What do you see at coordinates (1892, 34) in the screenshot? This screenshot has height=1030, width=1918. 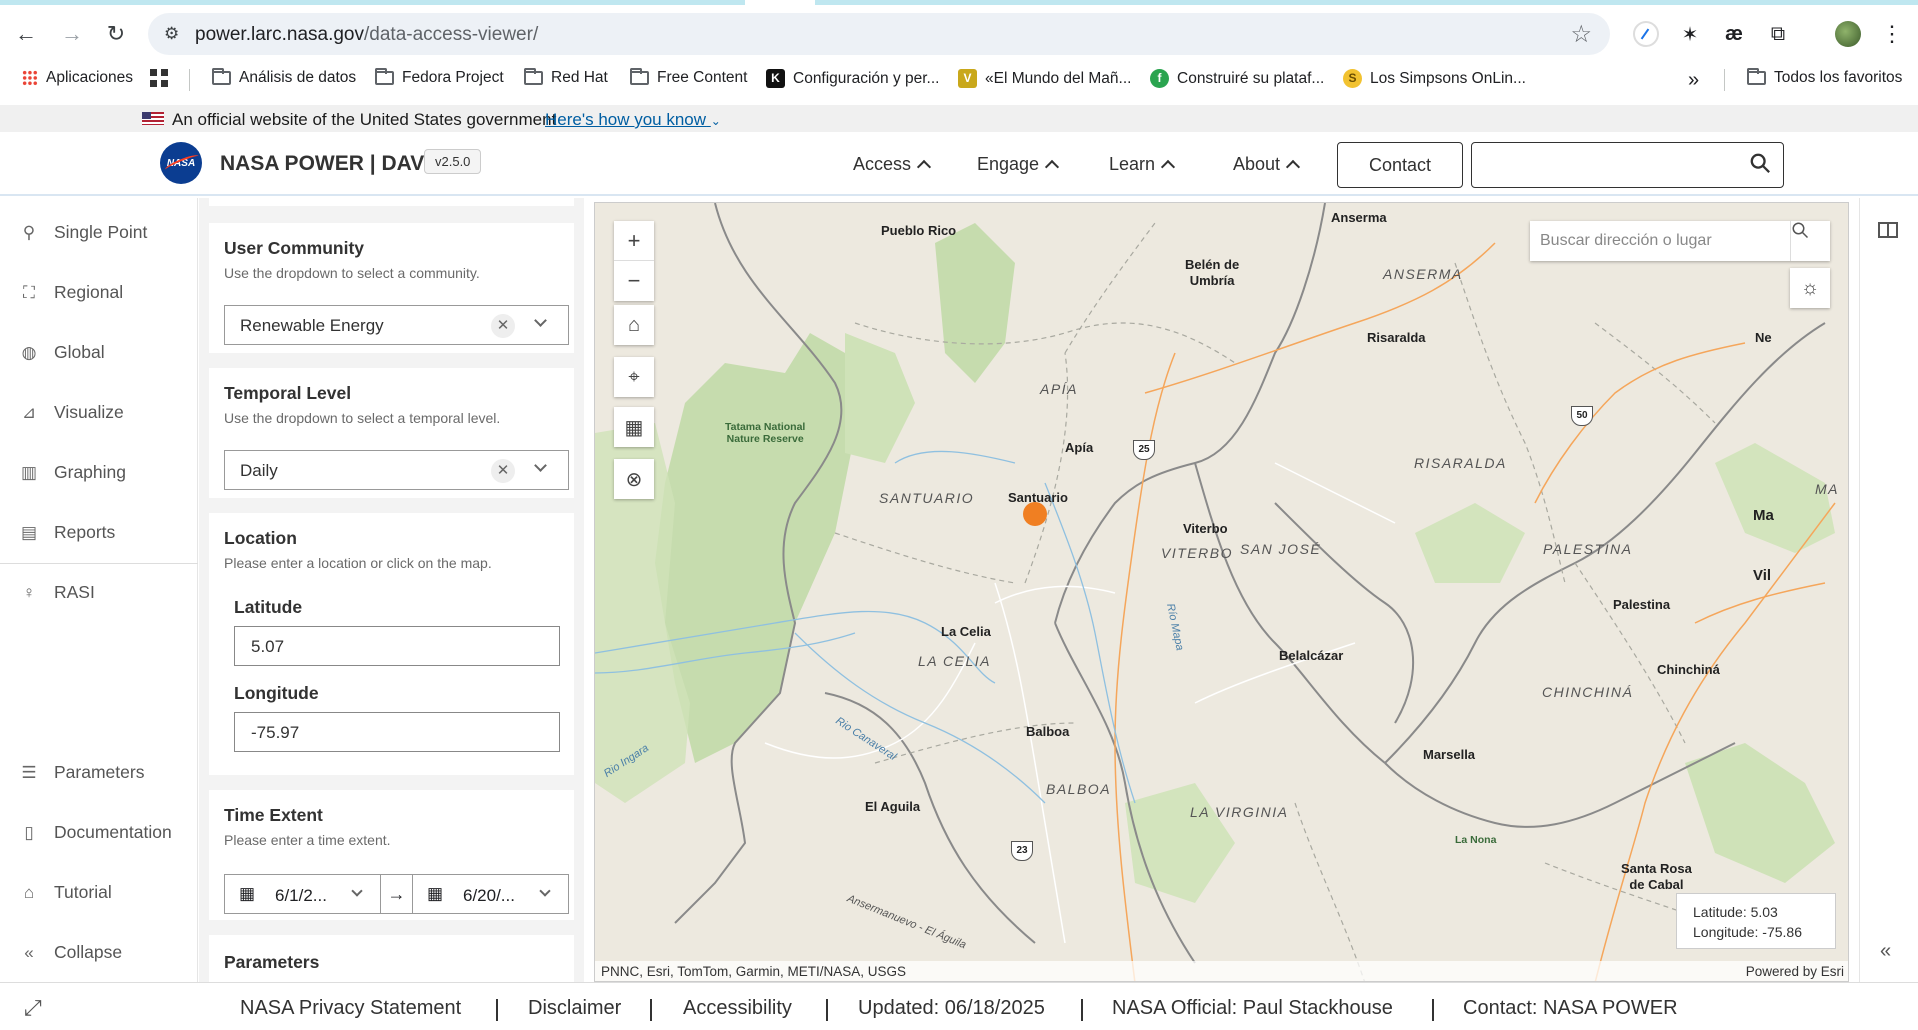 I see `browser-menu-icon: ⋮` at bounding box center [1892, 34].